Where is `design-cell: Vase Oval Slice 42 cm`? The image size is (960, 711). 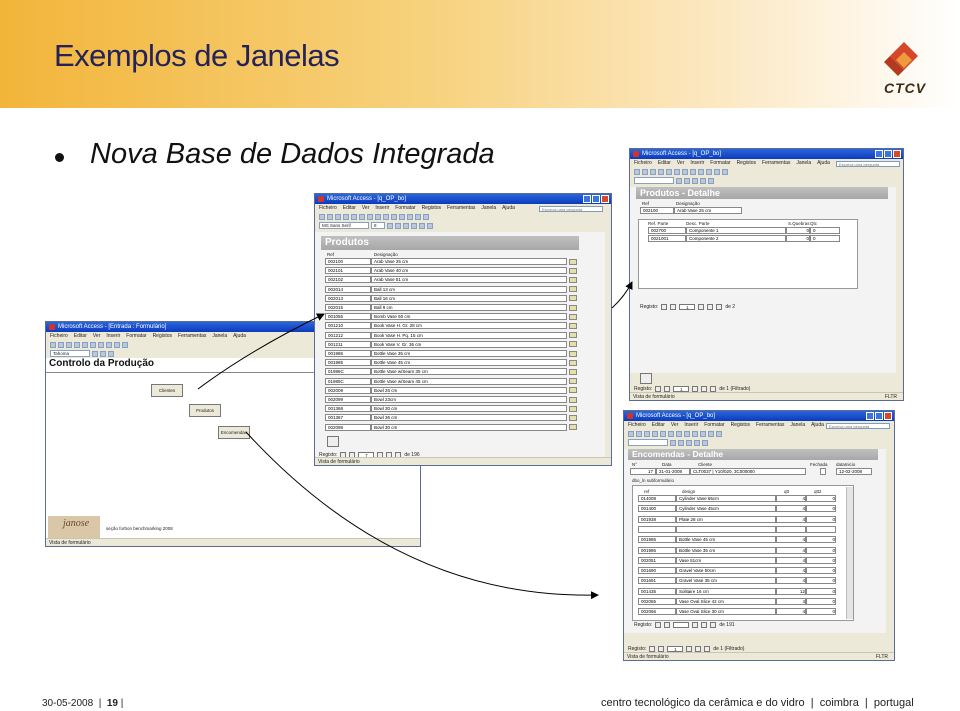 design-cell: Vase Oval Slice 42 cm is located at coordinates (726, 601).